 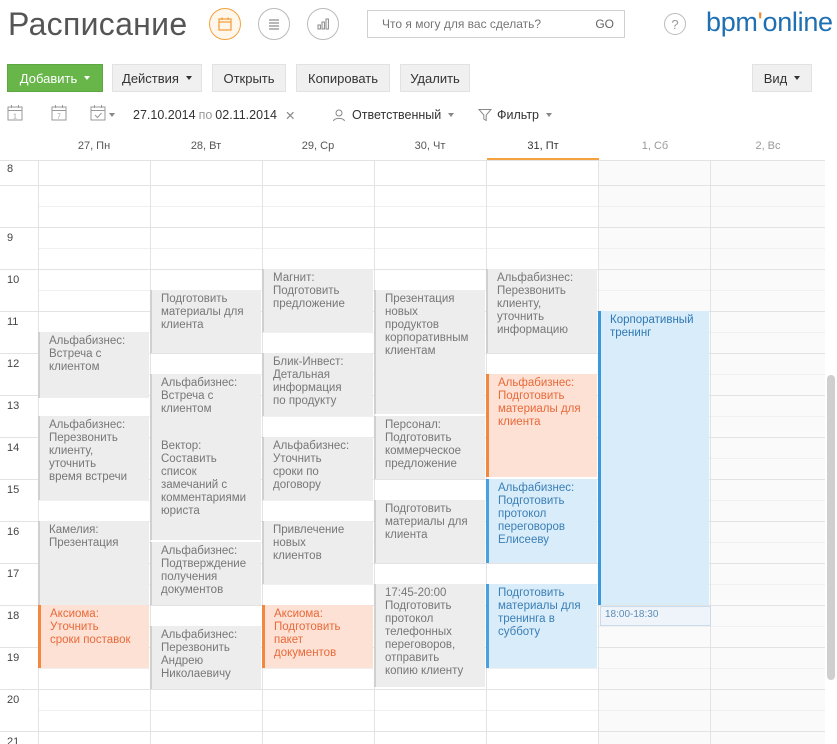 What do you see at coordinates (206, 150) in the screenshot?
I see `day-header-tue: 28, Вт` at bounding box center [206, 150].